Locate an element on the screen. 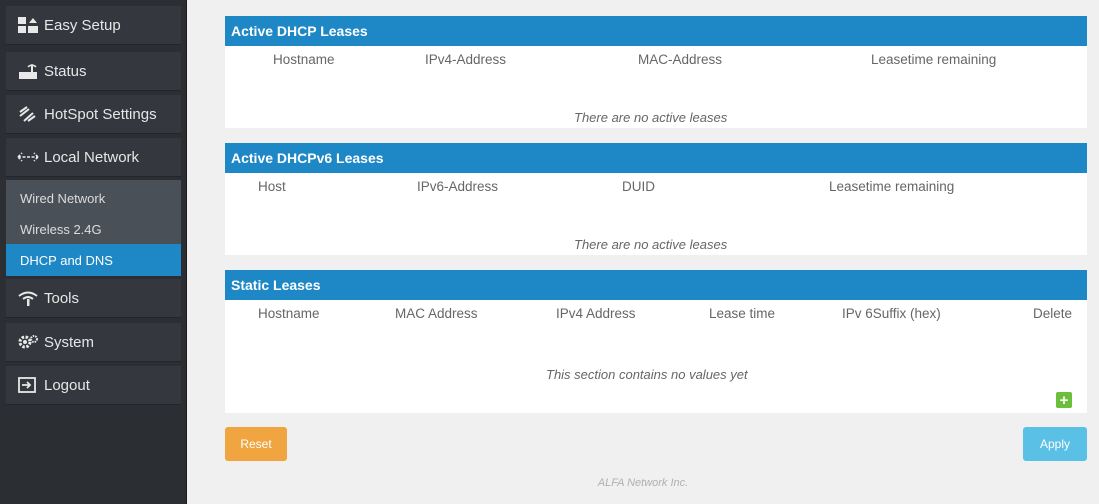 Image resolution: width=1099 pixels, height=504 pixels. column-header: MAC-Address is located at coordinates (680, 59).